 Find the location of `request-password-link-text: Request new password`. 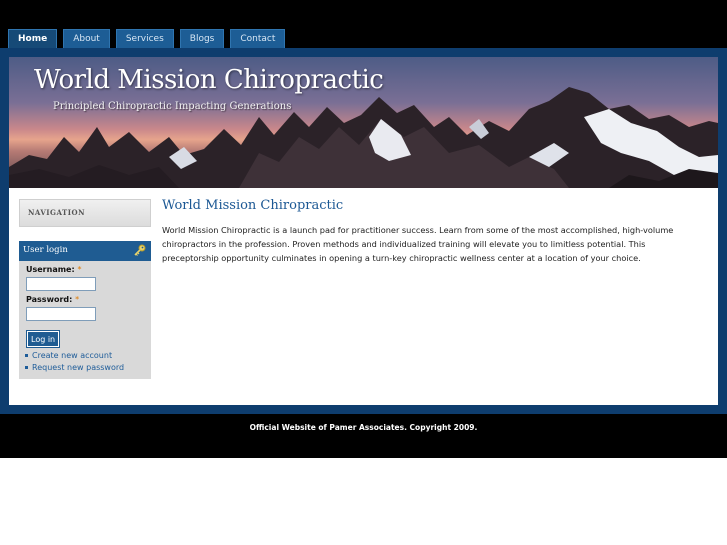

request-password-link-text: Request new password is located at coordinates (78, 367).